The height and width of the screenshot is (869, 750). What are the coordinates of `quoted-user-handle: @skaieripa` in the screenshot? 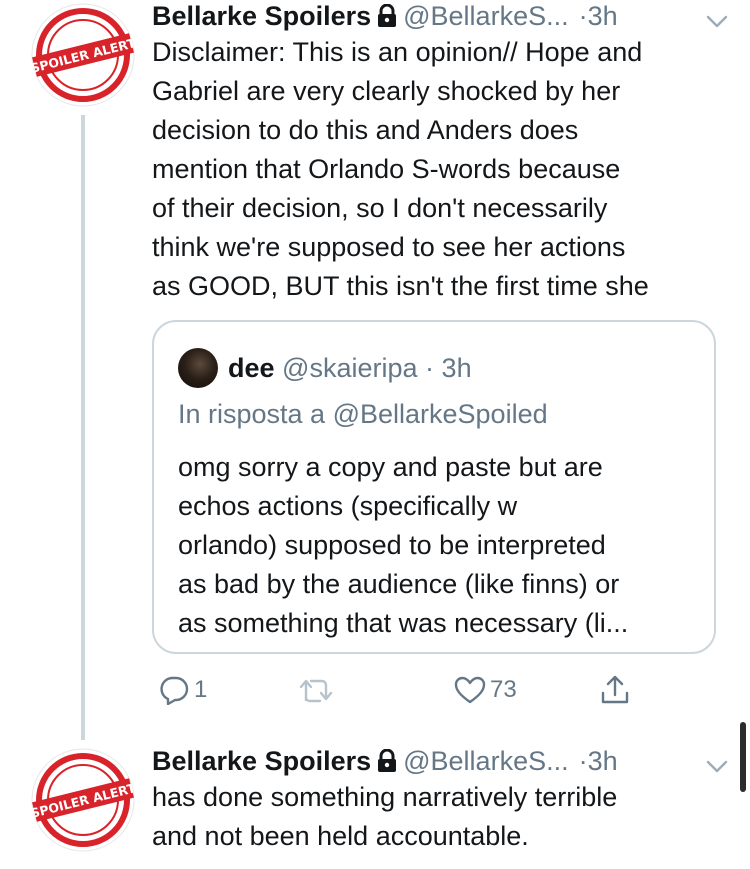 It's located at (350, 368).